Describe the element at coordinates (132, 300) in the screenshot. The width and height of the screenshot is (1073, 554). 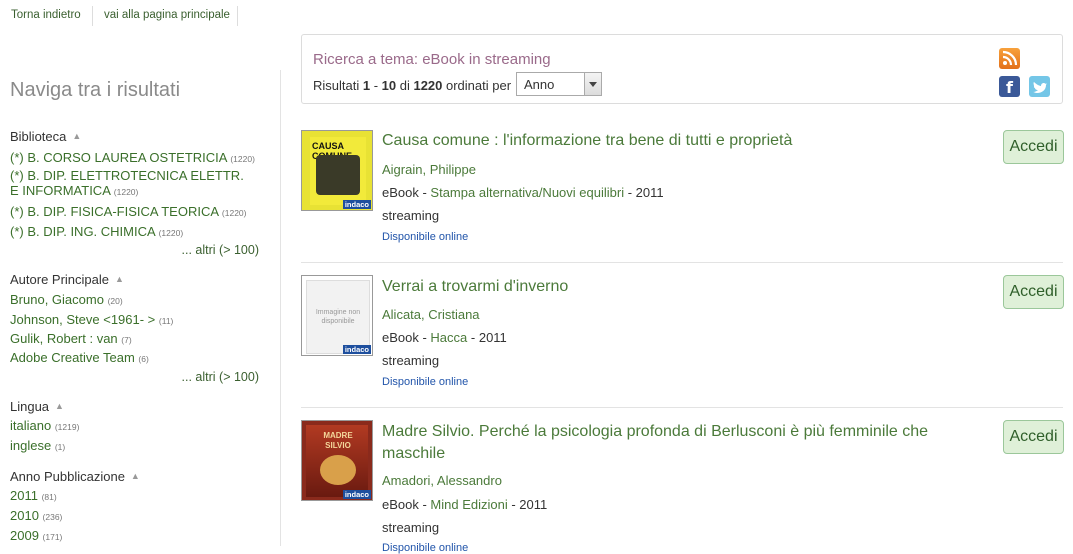
I see `facet-item: Bruno, Giacomo (20)` at that location.